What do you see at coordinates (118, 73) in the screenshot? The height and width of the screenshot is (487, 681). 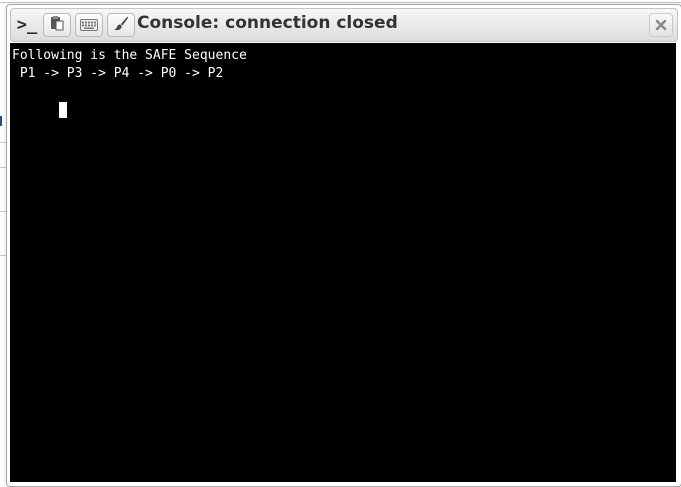 I see `terminal-line: P1 -> P3 -> P4 -> P0 -> P2` at bounding box center [118, 73].